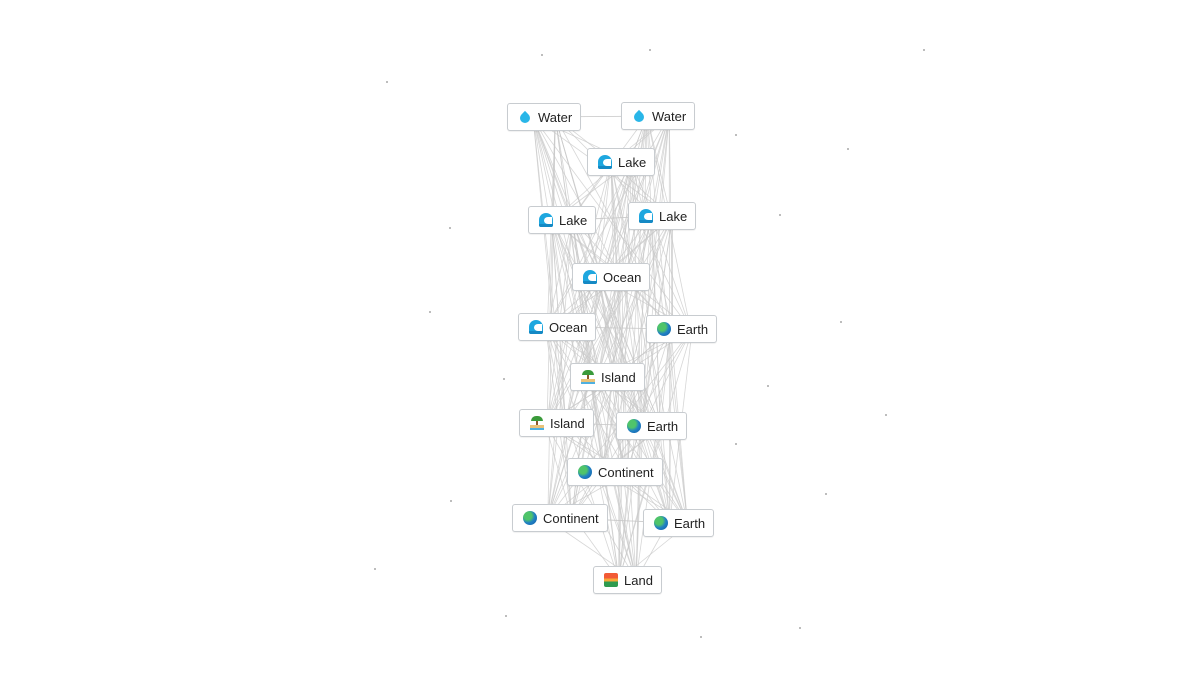 The image size is (1200, 675). Describe the element at coordinates (638, 580) in the screenshot. I see `node-label: Land` at that location.